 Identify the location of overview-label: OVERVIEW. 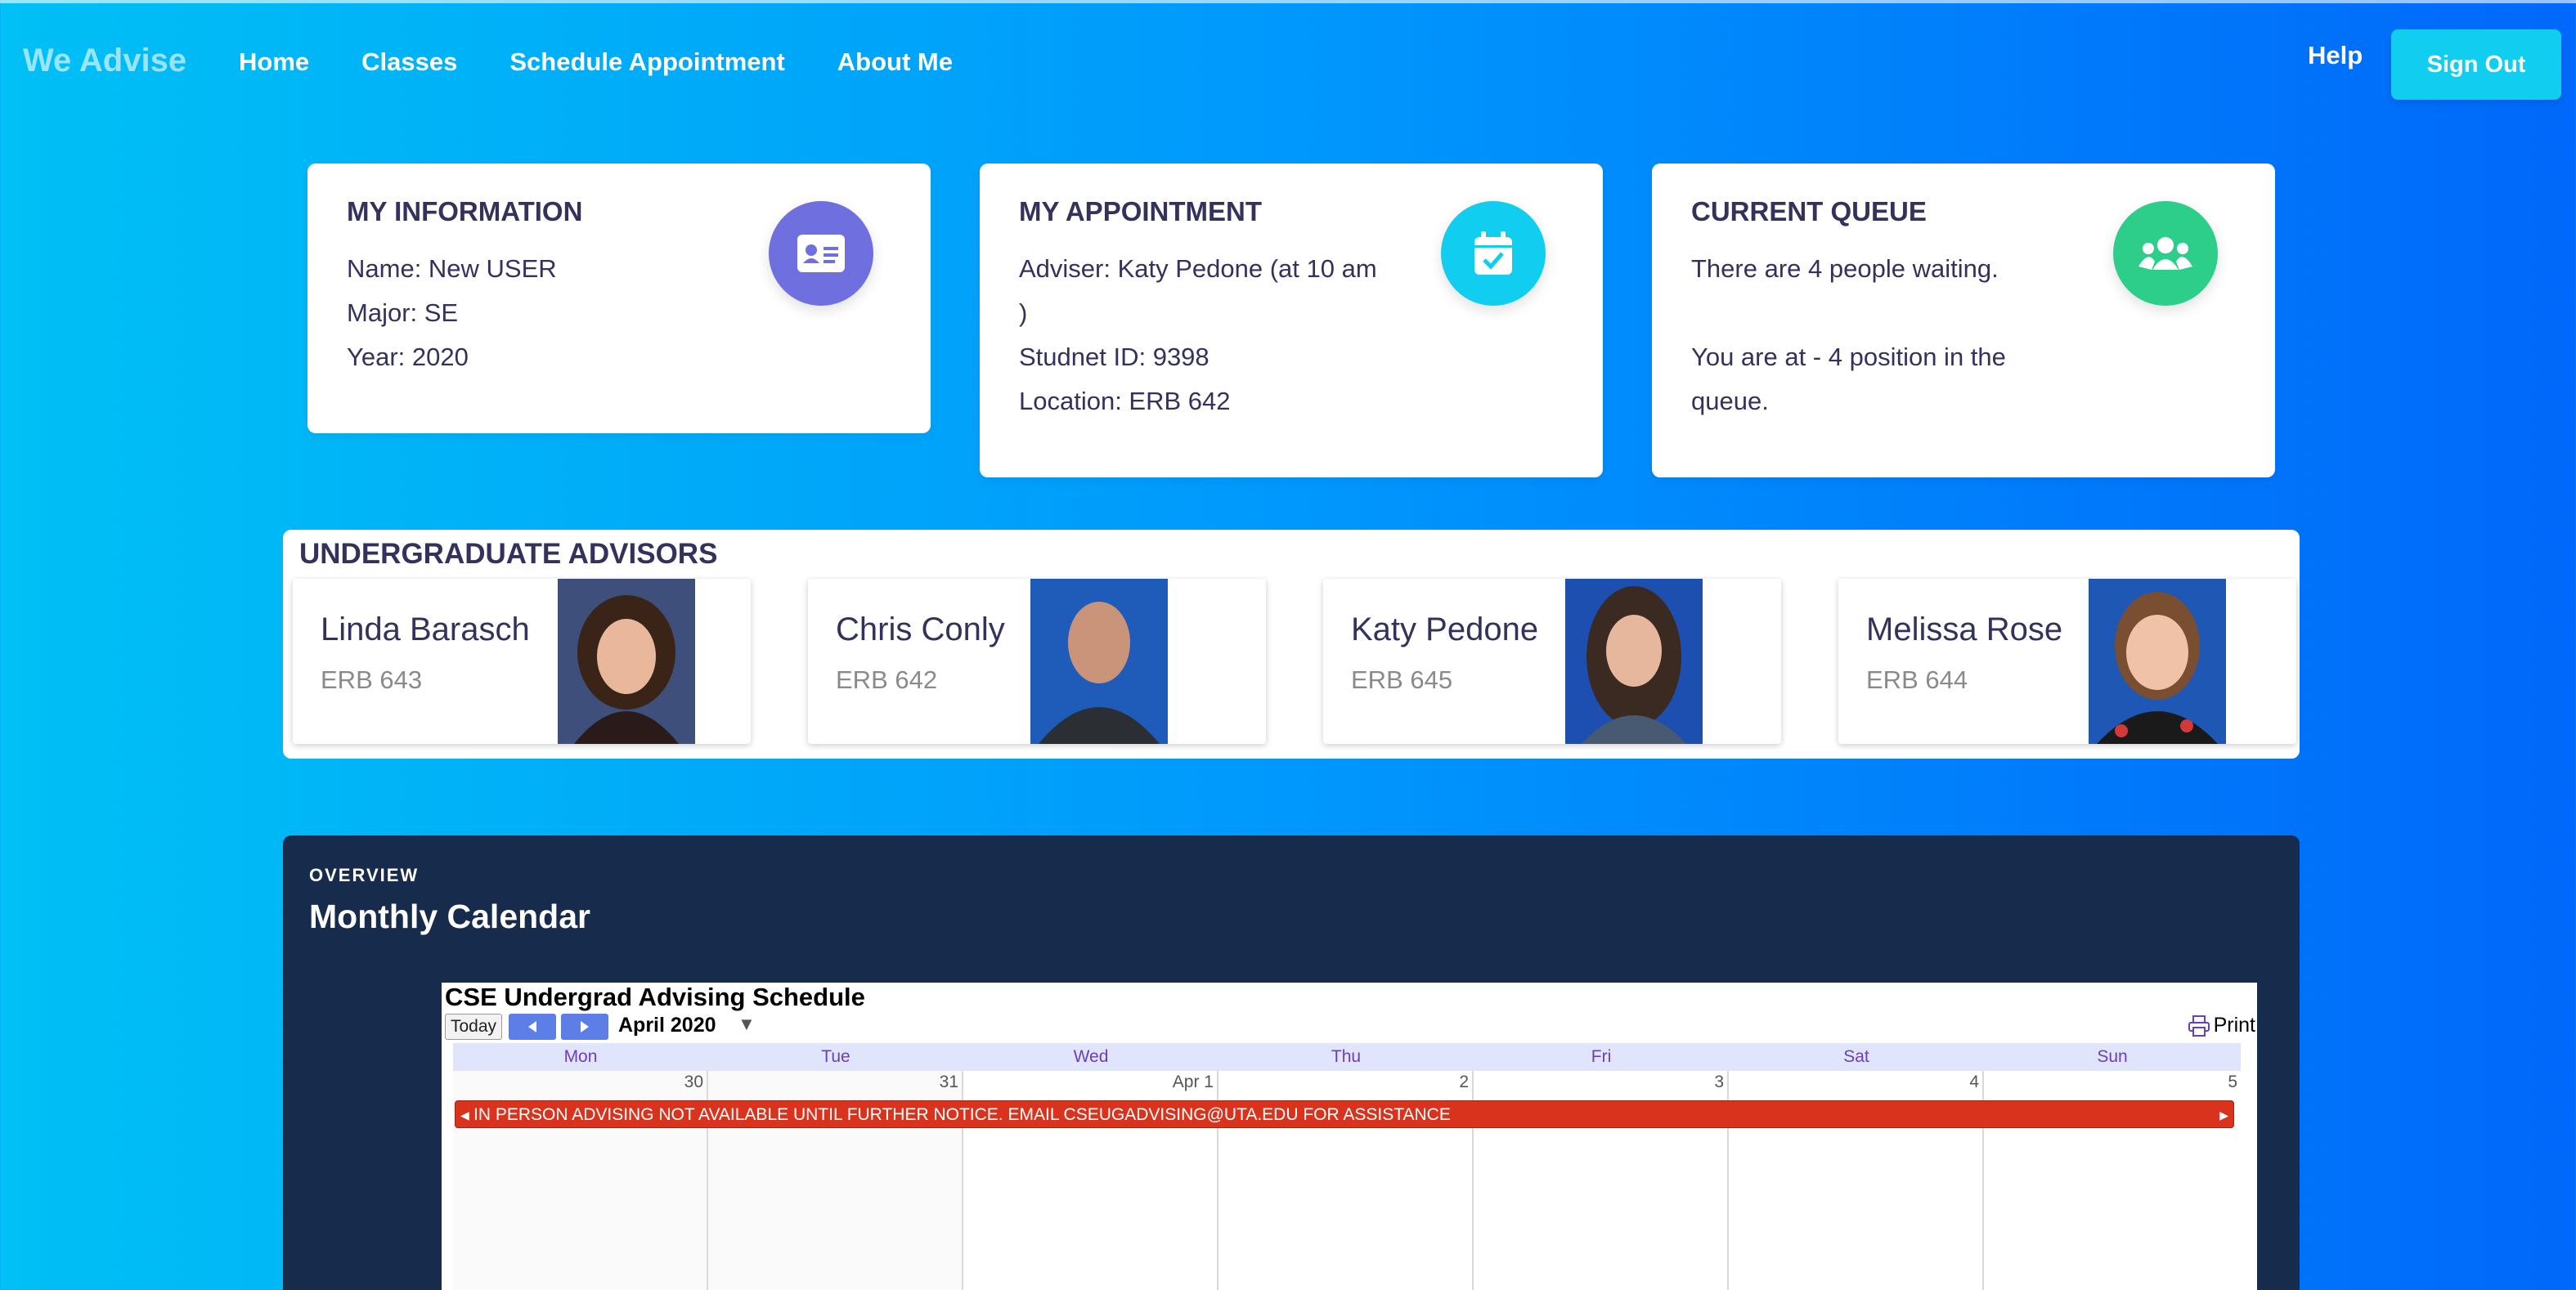
(365, 875).